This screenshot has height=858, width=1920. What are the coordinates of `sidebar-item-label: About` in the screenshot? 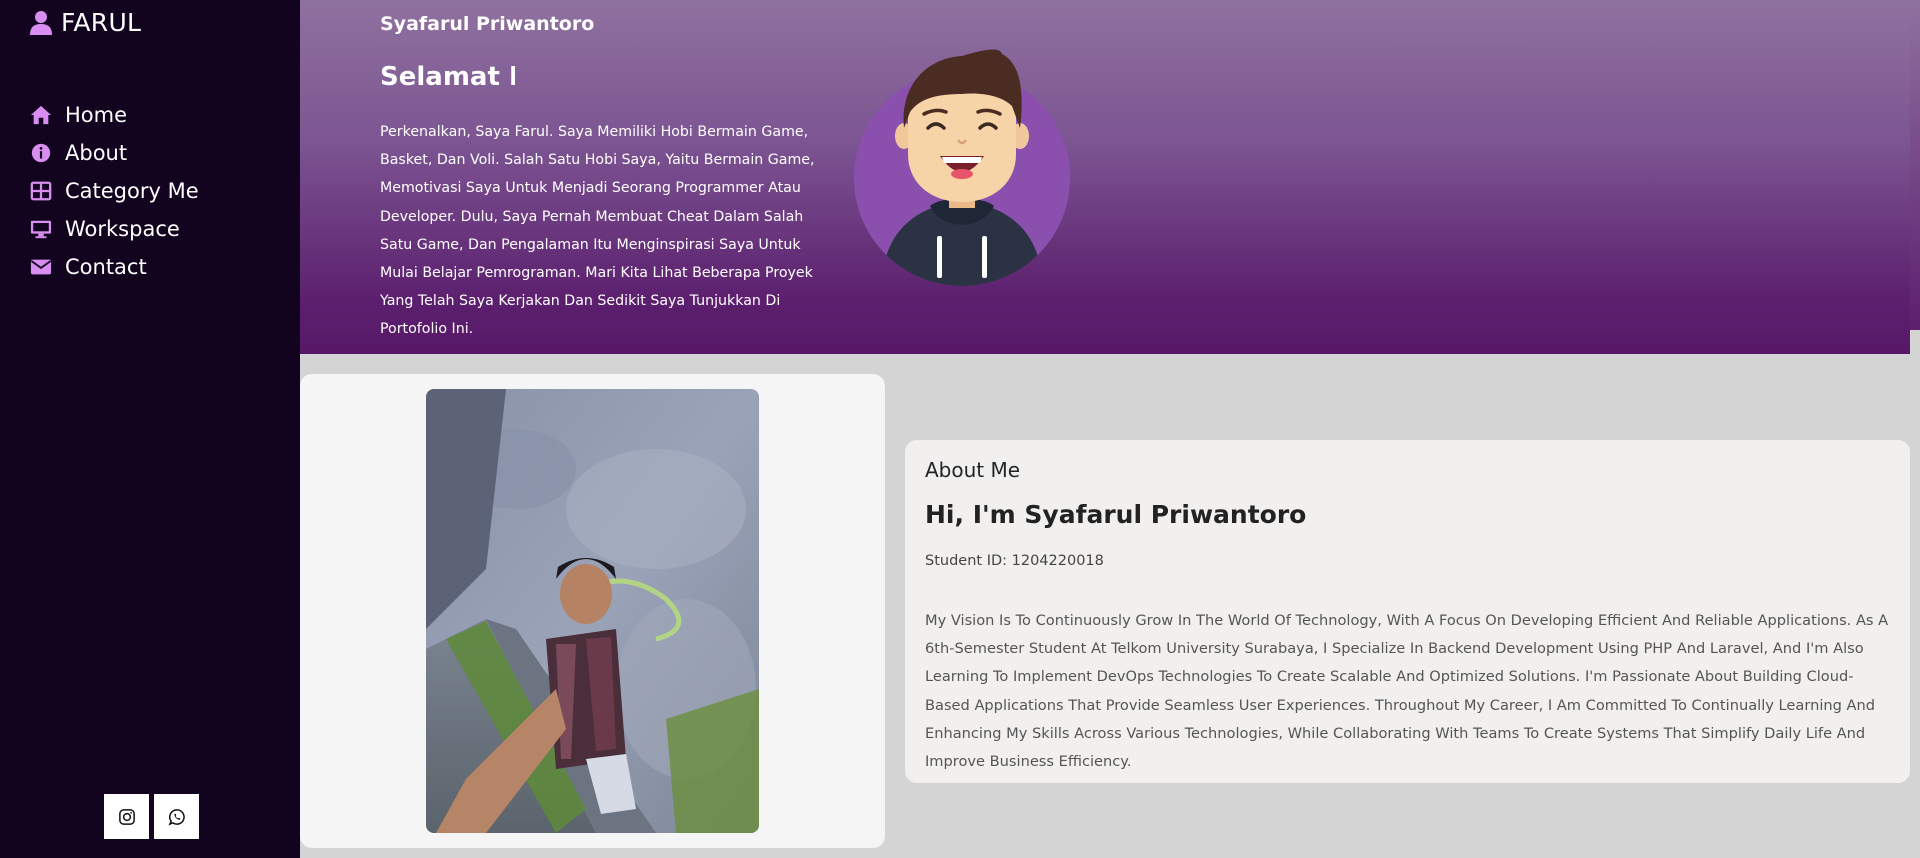 It's located at (96, 153).